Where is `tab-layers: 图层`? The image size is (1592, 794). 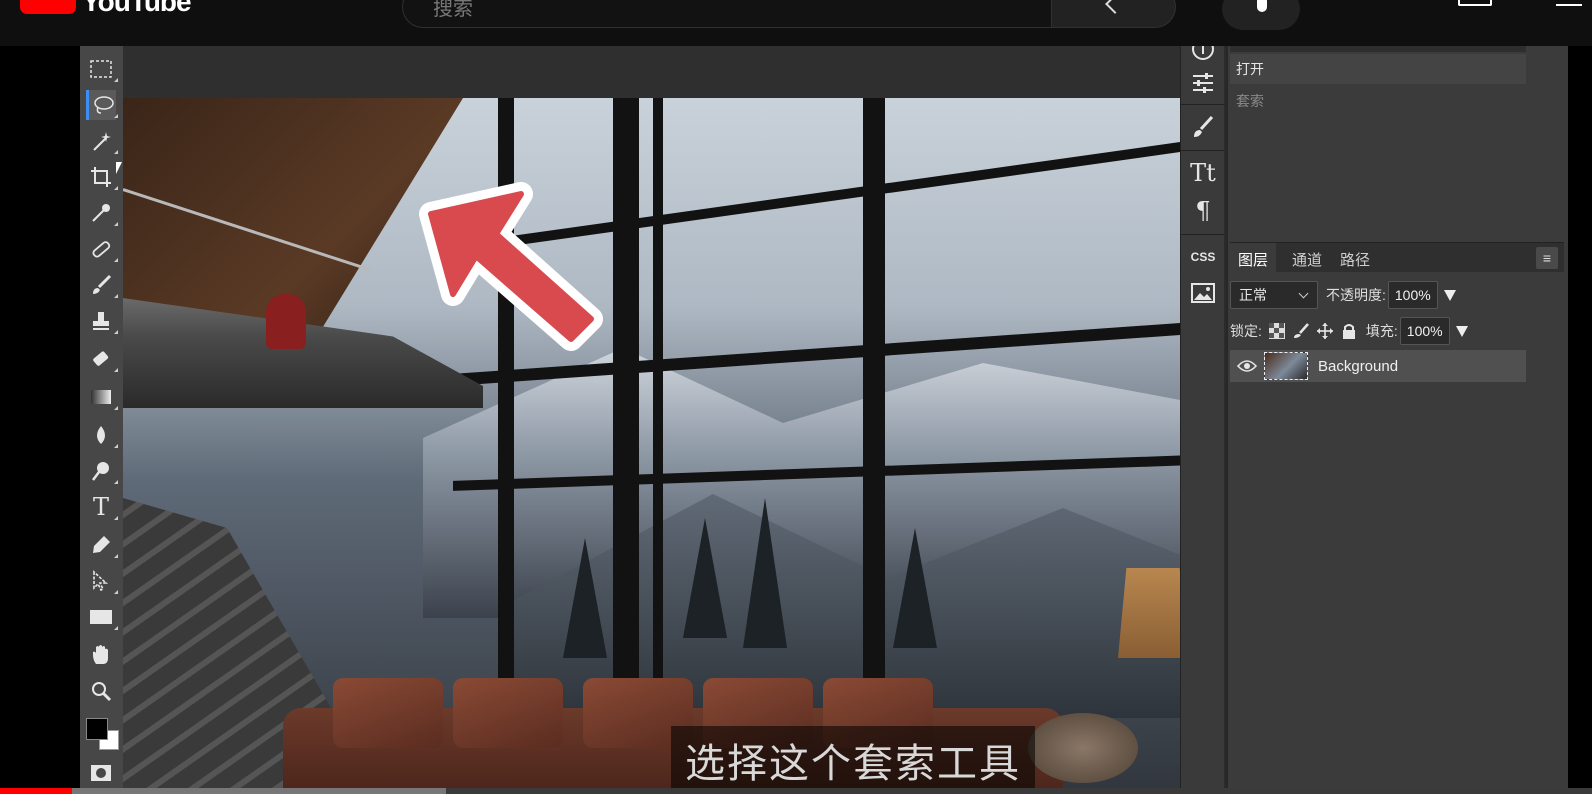 tab-layers: 图层 is located at coordinates (1253, 258).